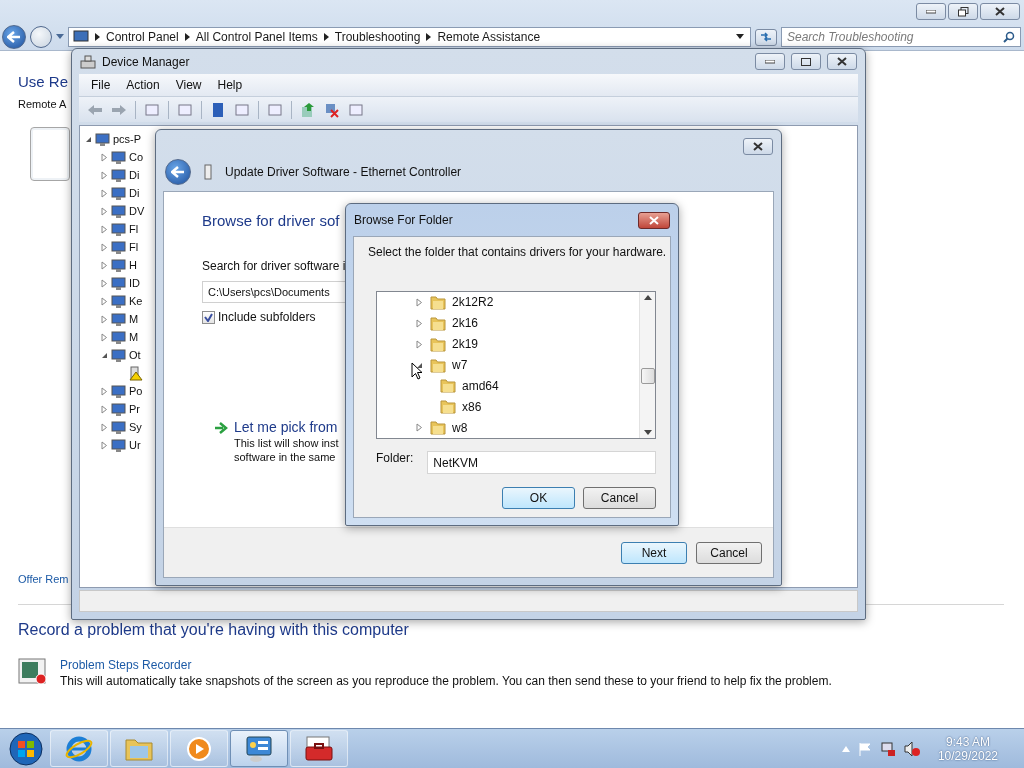 This screenshot has width=1024, height=768. Describe the element at coordinates (403, 220) in the screenshot. I see `window-title: Browse For Folder` at that location.